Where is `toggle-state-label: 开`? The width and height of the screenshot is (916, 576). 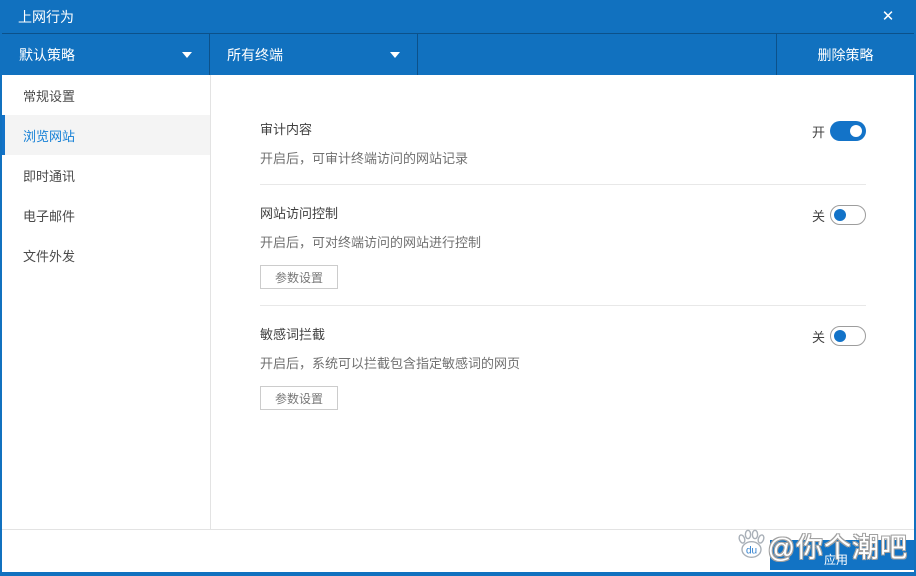 toggle-state-label: 开 is located at coordinates (818, 132).